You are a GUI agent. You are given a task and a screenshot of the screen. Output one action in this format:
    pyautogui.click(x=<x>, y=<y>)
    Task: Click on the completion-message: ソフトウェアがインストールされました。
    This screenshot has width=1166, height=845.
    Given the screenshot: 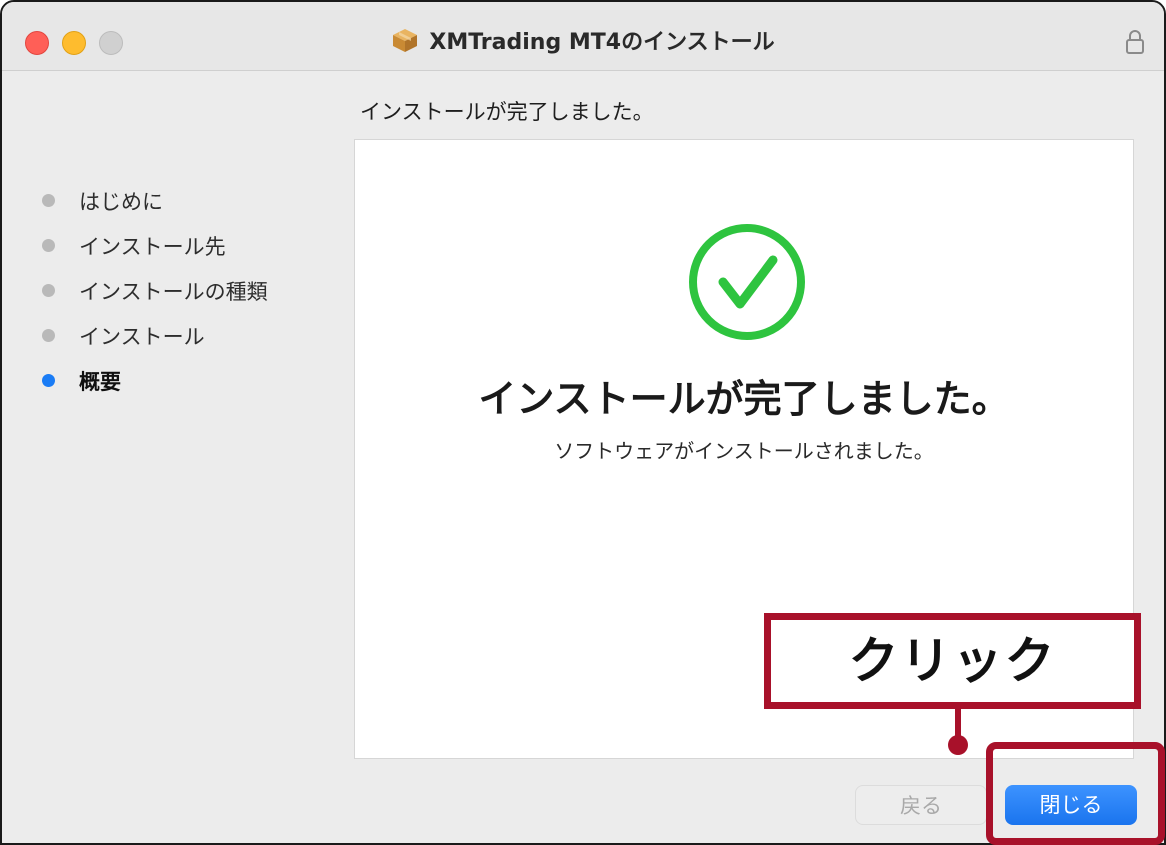 What is the action you would take?
    pyautogui.click(x=744, y=451)
    